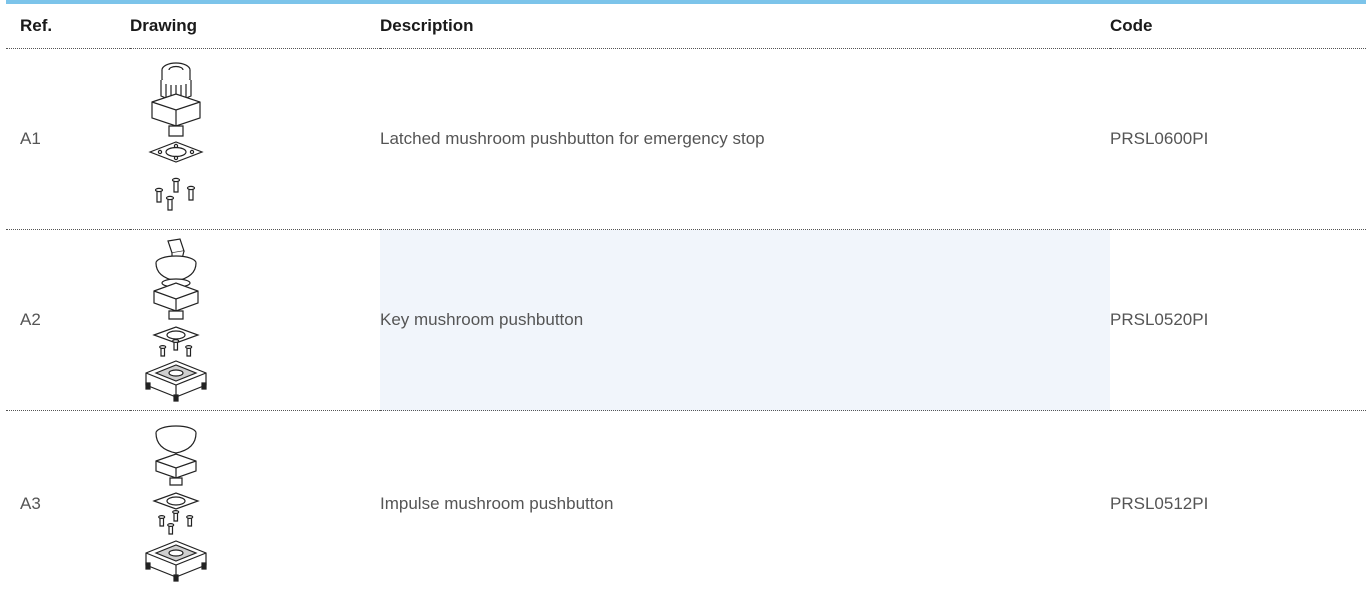 This screenshot has height=594, width=1367. What do you see at coordinates (745, 26) in the screenshot?
I see `header-description: Description` at bounding box center [745, 26].